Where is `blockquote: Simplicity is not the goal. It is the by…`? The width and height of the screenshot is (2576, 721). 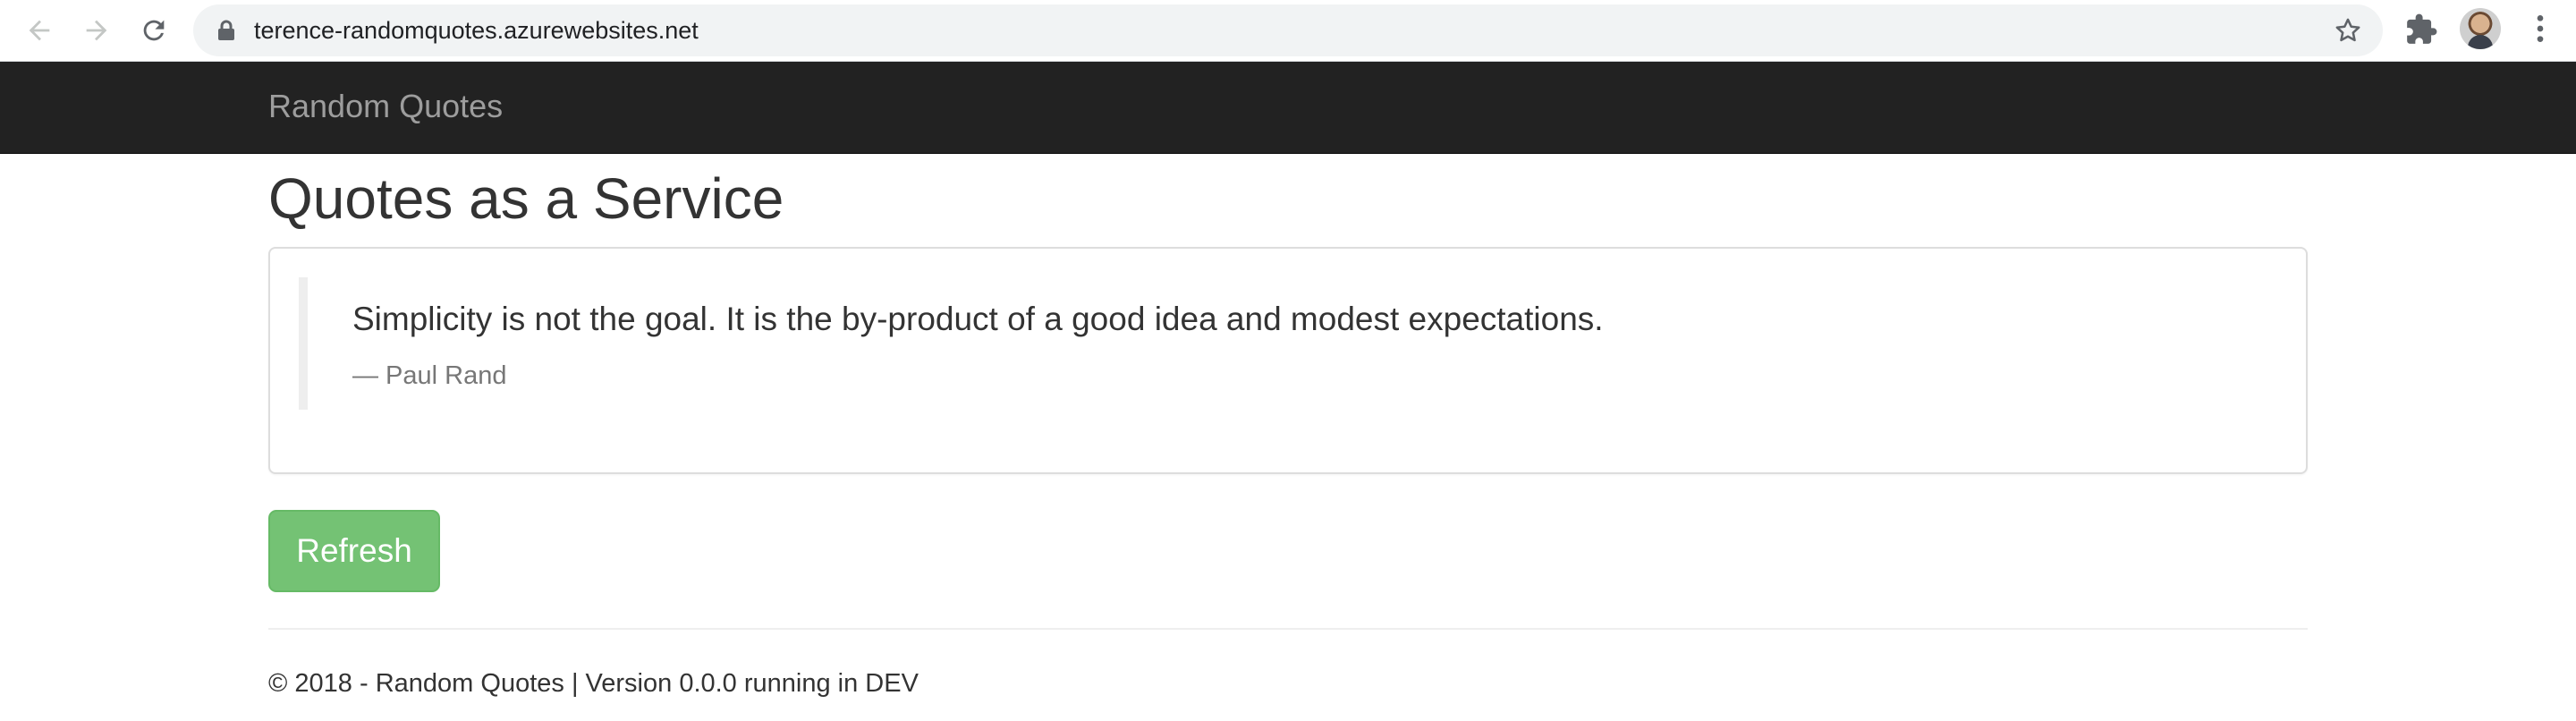 blockquote: Simplicity is not the goal. It is the by… is located at coordinates (1283, 343).